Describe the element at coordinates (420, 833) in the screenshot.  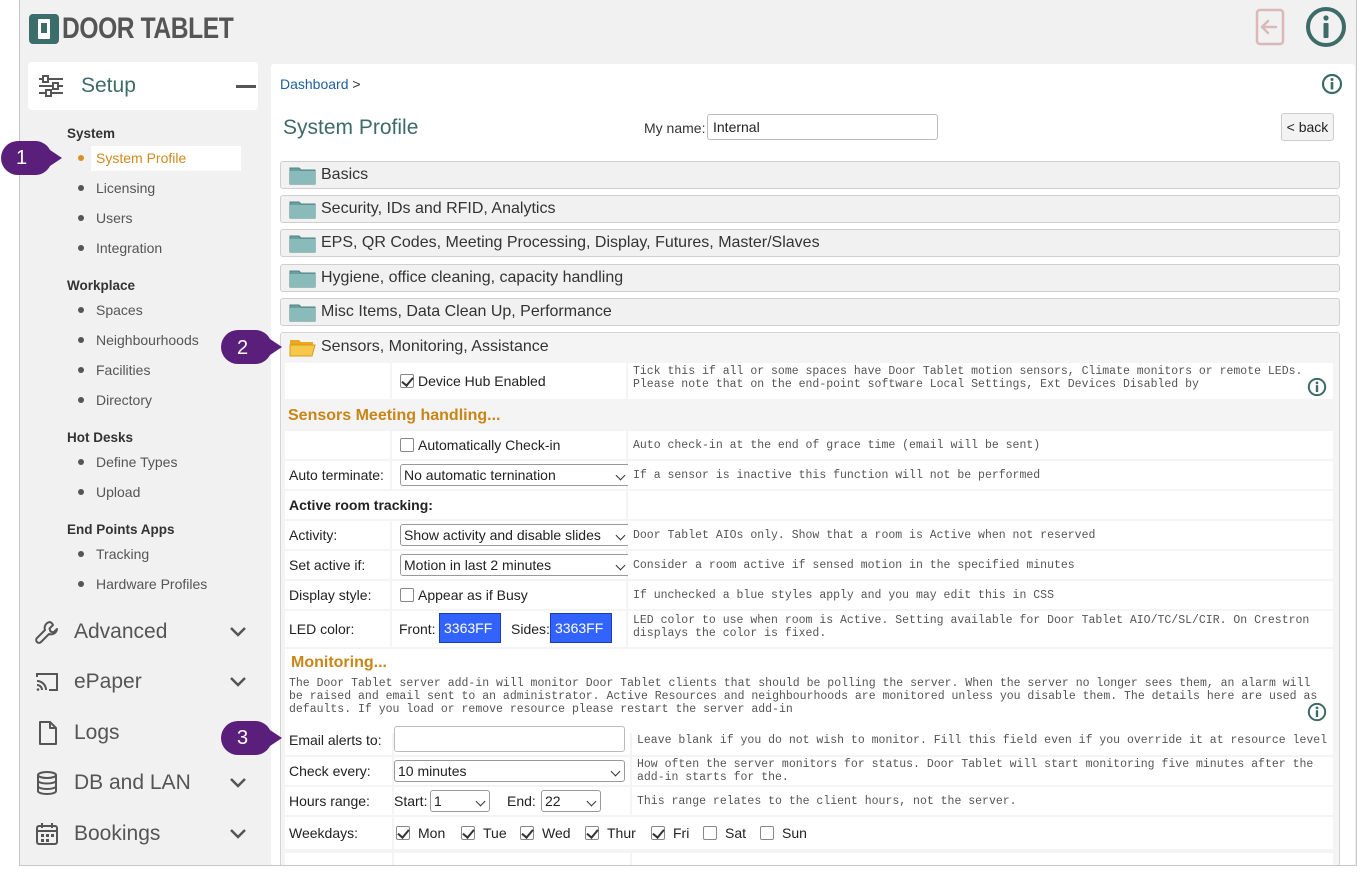
I see `weekday-mon: Mon` at that location.